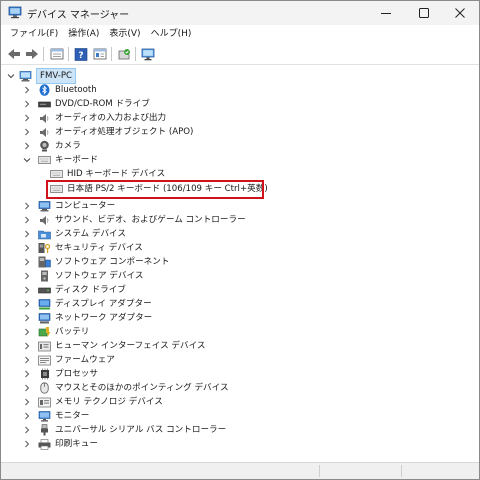  I want to click on properties-icon, so click(99, 54).